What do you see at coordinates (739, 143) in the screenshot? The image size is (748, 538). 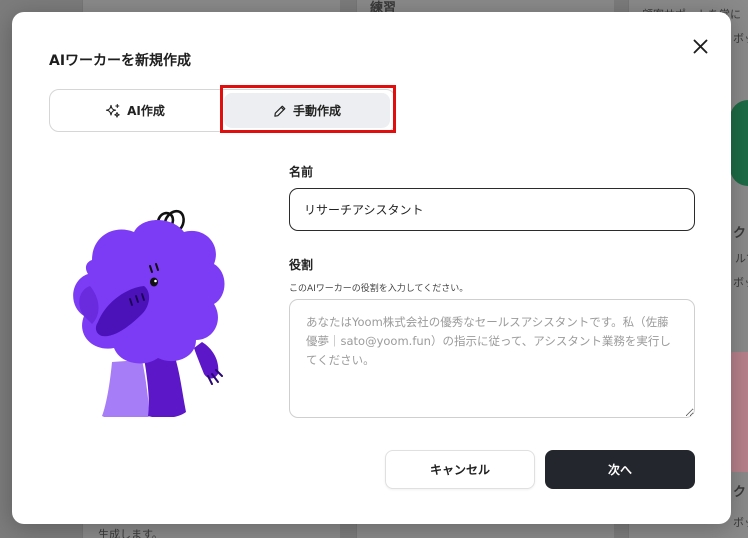 I see `background-card-image` at bounding box center [739, 143].